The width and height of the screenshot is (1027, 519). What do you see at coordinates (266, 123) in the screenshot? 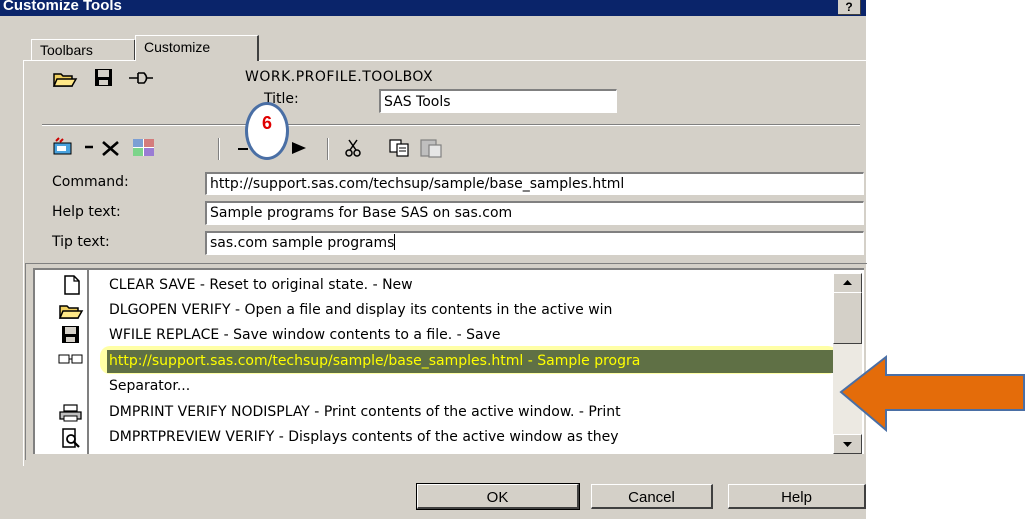
I see `step-number: 6` at bounding box center [266, 123].